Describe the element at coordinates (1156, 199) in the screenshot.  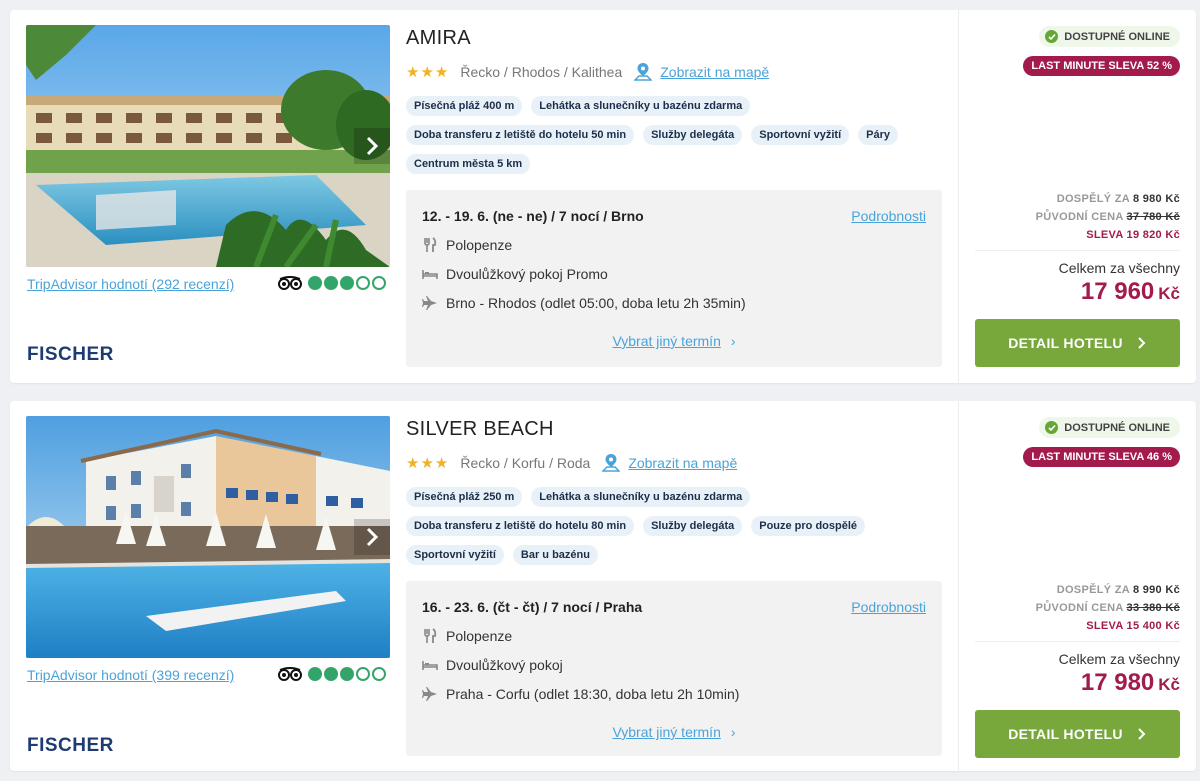
I see `adult-price: 8 980 Kč` at that location.